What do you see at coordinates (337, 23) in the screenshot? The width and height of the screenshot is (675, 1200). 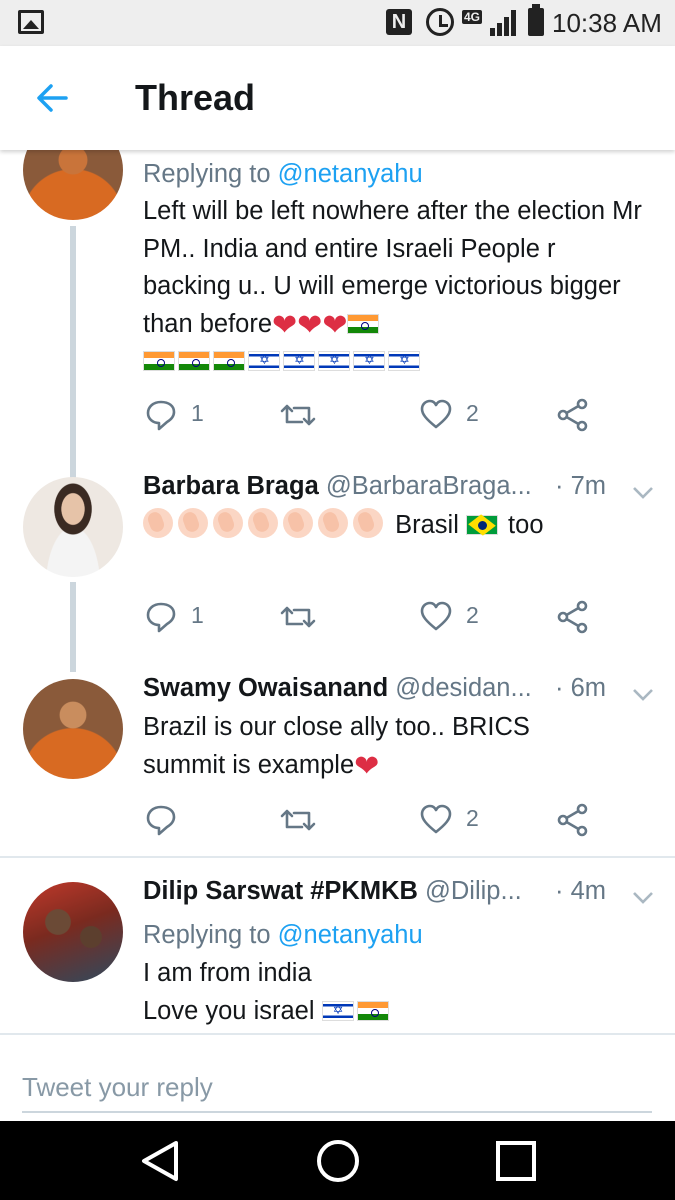 I see `status-bar: N 4G 10:38 AM` at bounding box center [337, 23].